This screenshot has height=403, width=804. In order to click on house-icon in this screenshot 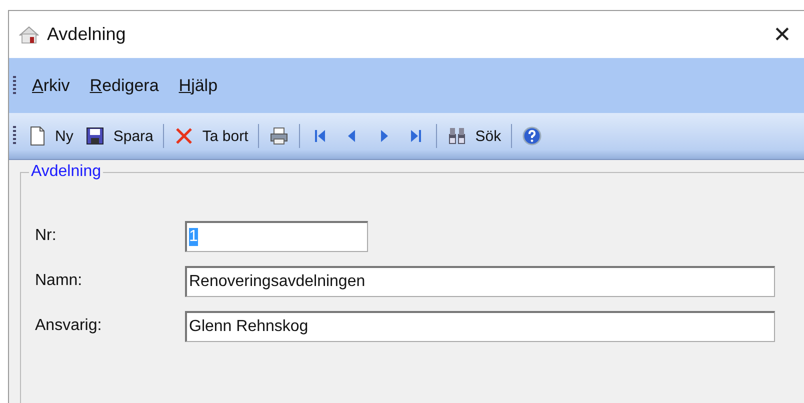, I will do `click(29, 35)`.